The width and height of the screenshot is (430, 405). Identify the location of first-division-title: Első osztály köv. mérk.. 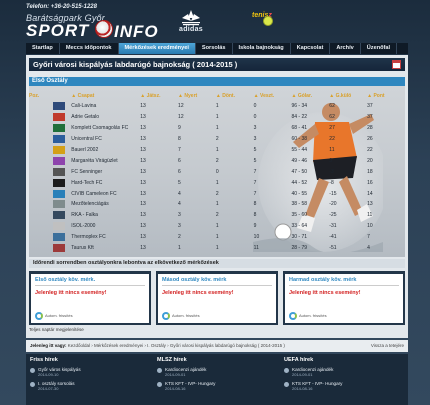
(90, 278).